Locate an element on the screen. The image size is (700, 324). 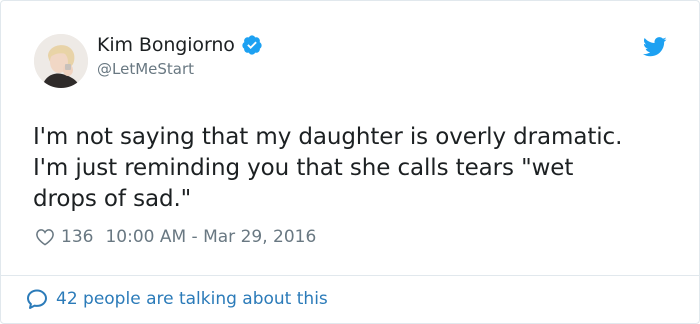
avatar-photo is located at coordinates (61, 61).